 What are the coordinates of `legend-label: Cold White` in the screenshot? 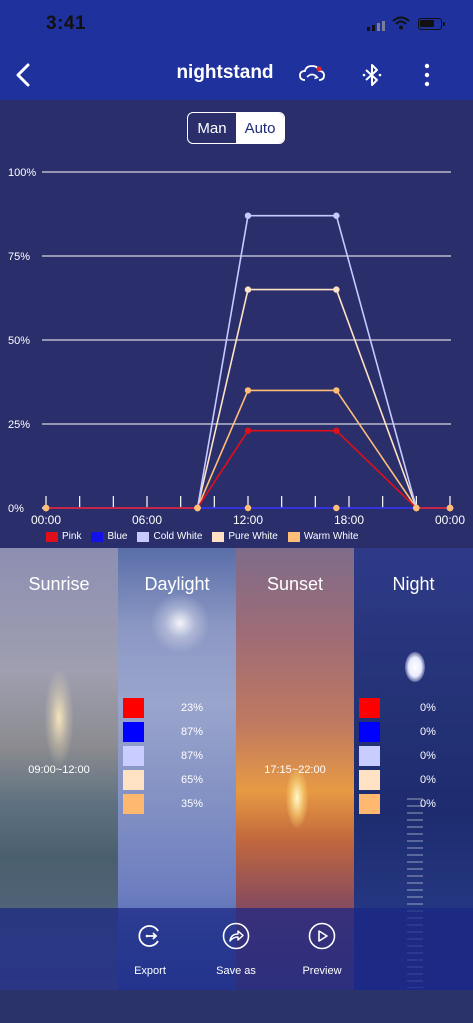 It's located at (178, 536).